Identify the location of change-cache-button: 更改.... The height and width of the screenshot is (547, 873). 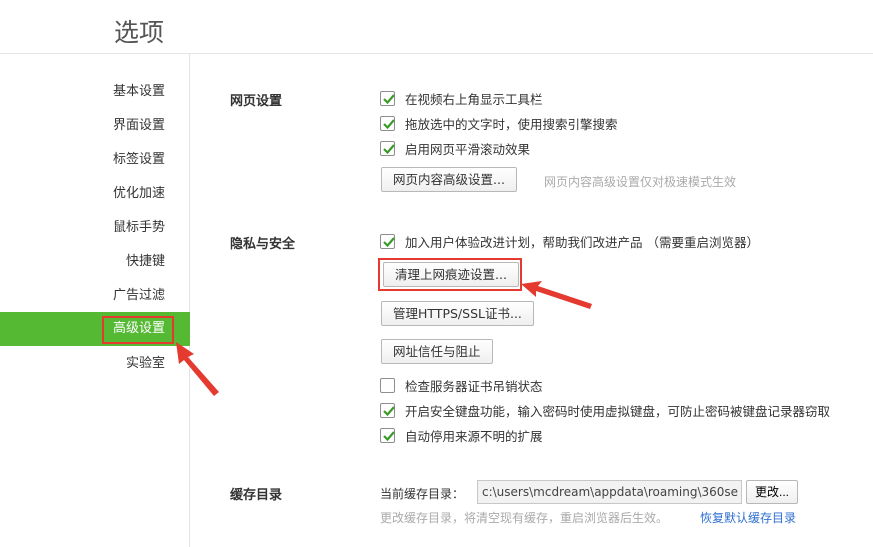
(772, 492).